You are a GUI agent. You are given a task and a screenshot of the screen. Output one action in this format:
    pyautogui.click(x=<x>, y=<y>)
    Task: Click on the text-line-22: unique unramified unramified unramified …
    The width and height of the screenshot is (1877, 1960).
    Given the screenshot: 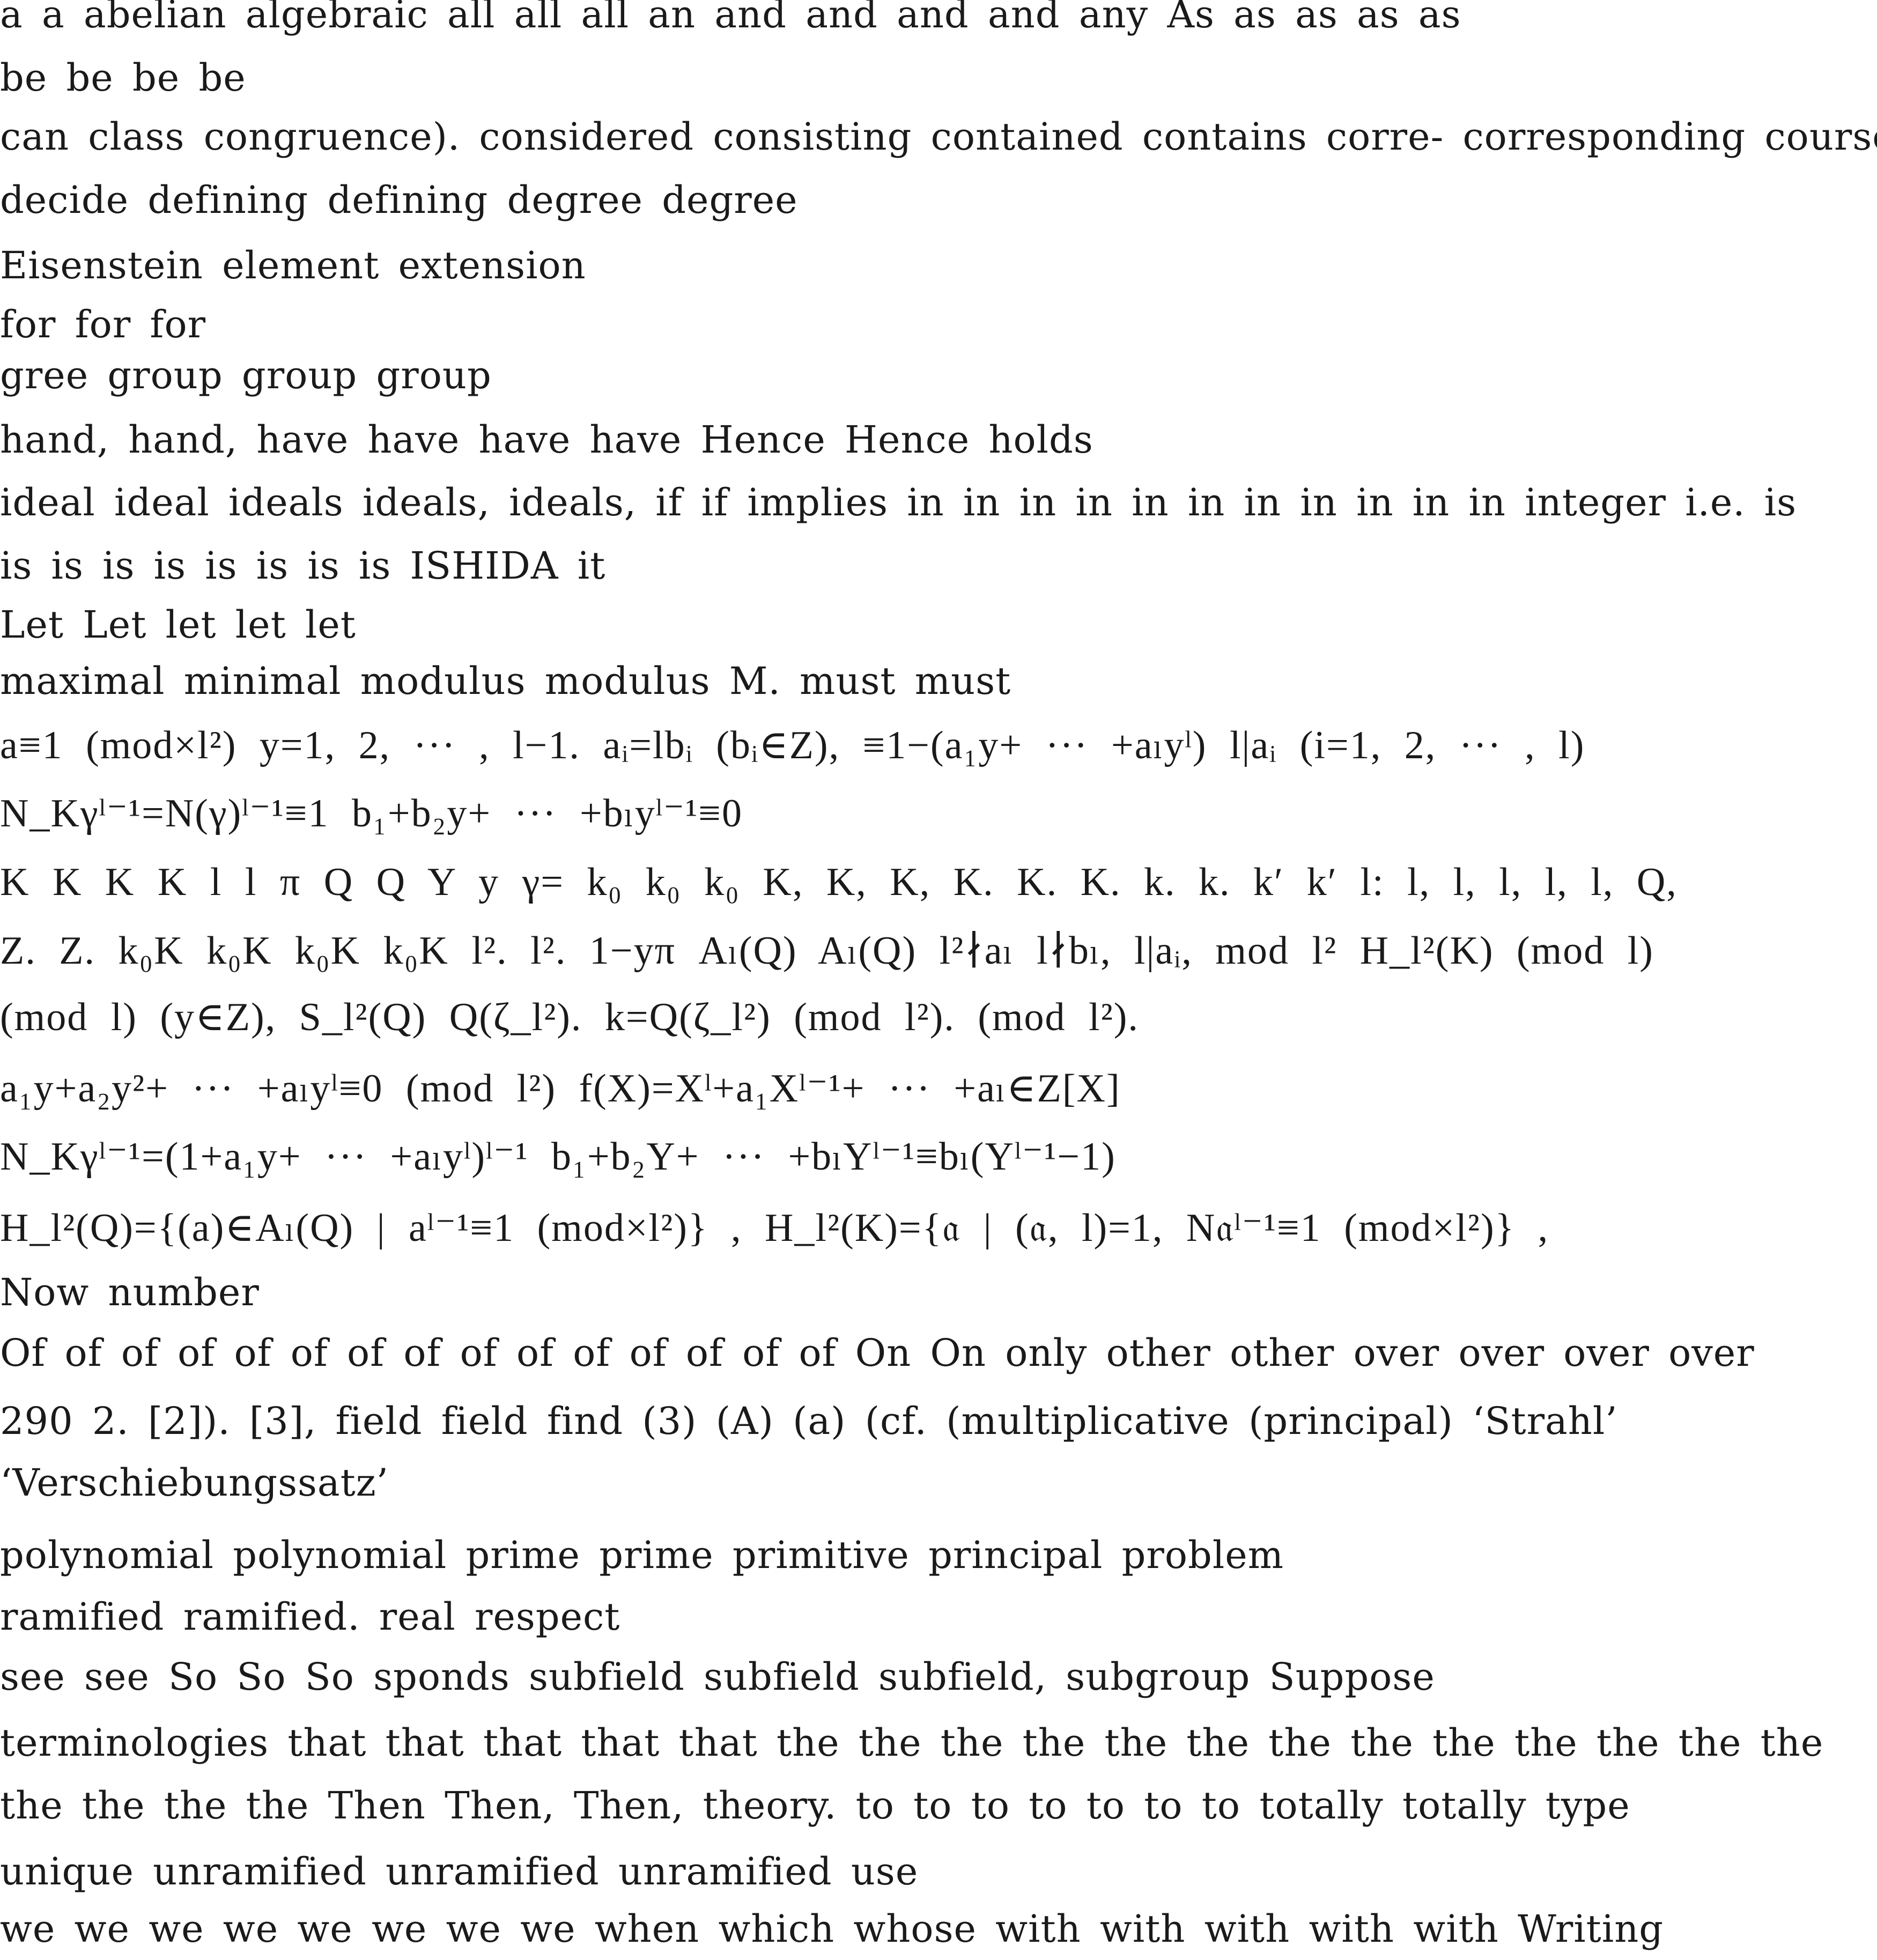 What is the action you would take?
    pyautogui.click(x=459, y=1872)
    